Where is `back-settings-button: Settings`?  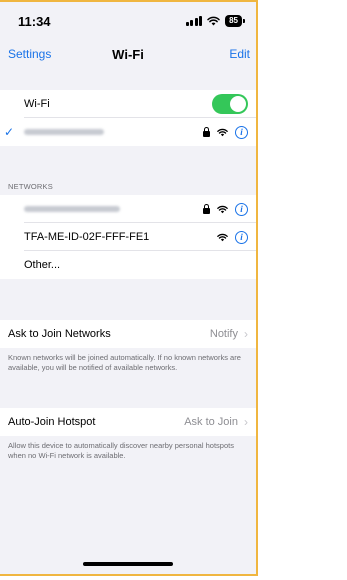
back-settings-button: Settings is located at coordinates (29, 54).